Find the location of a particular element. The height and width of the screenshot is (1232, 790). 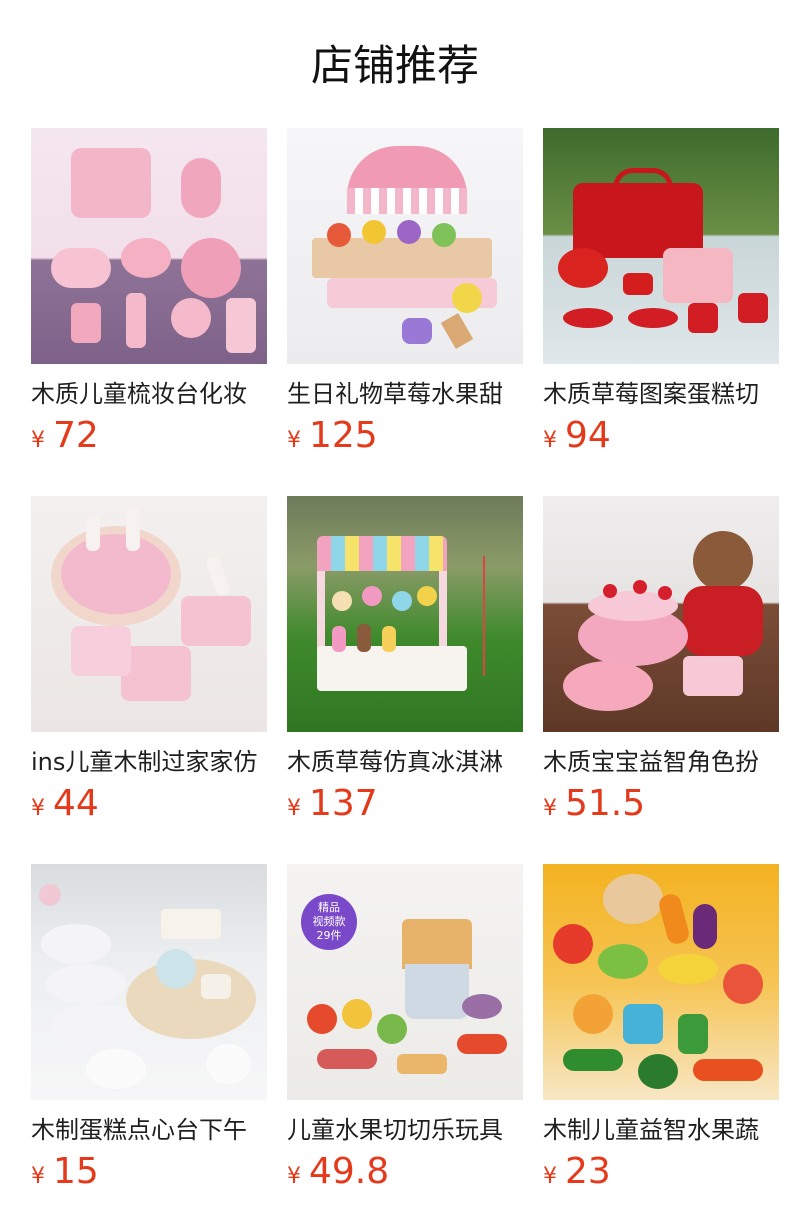

price-value: 49.8 is located at coordinates (349, 1171).